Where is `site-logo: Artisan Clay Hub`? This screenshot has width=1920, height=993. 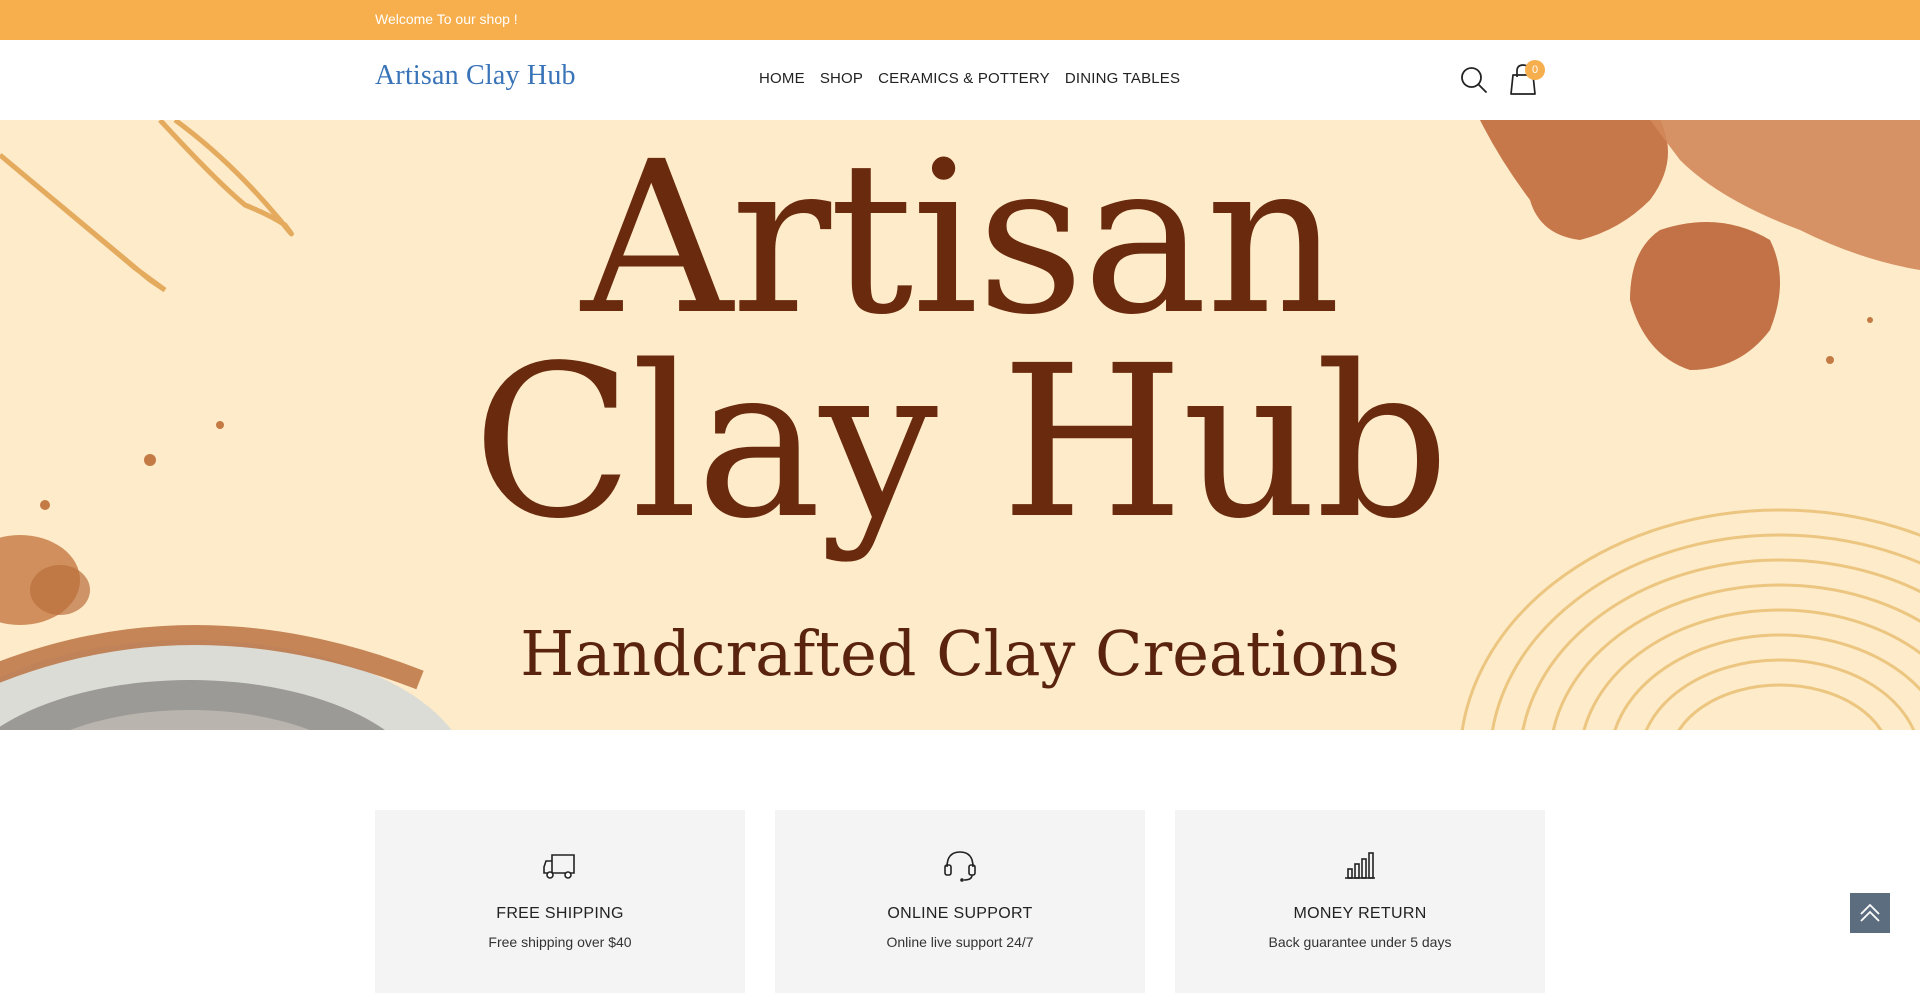 site-logo: Artisan Clay Hub is located at coordinates (475, 76).